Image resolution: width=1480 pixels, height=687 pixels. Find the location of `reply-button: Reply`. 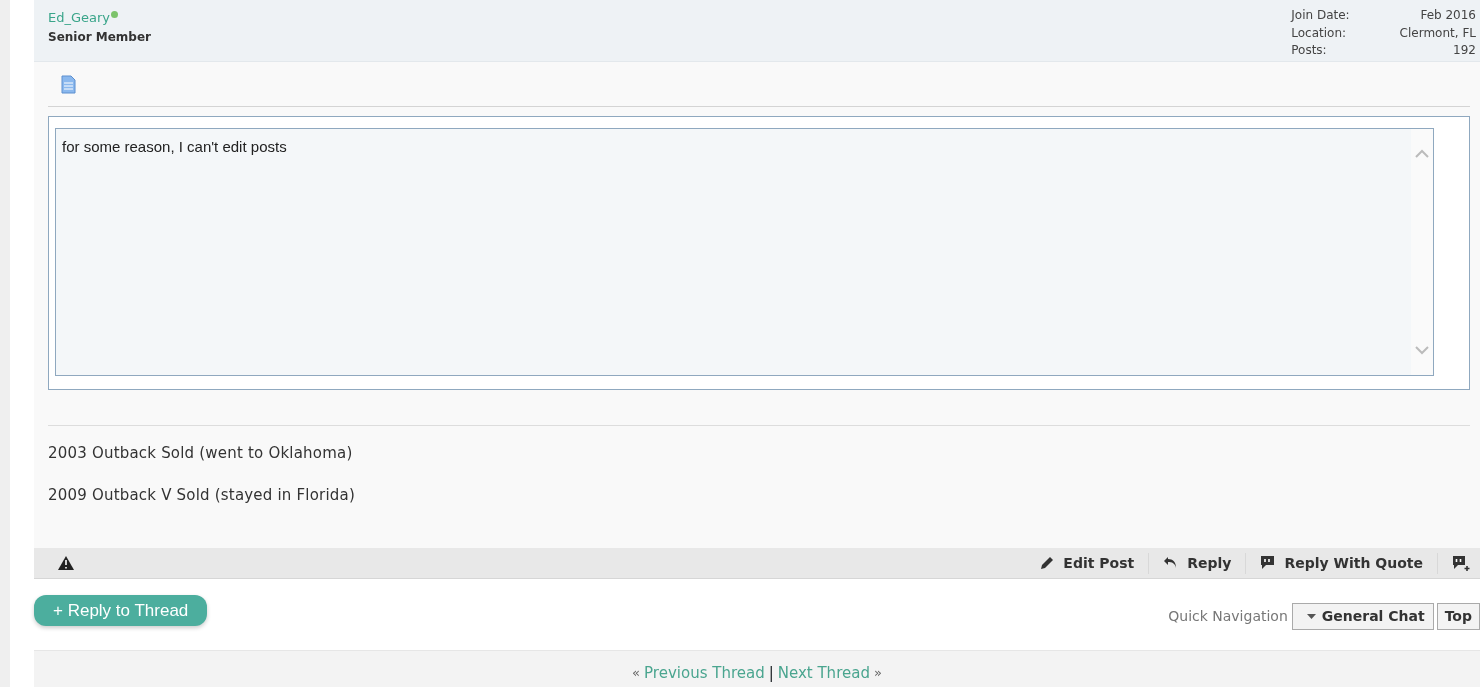

reply-button: Reply is located at coordinates (1198, 563).